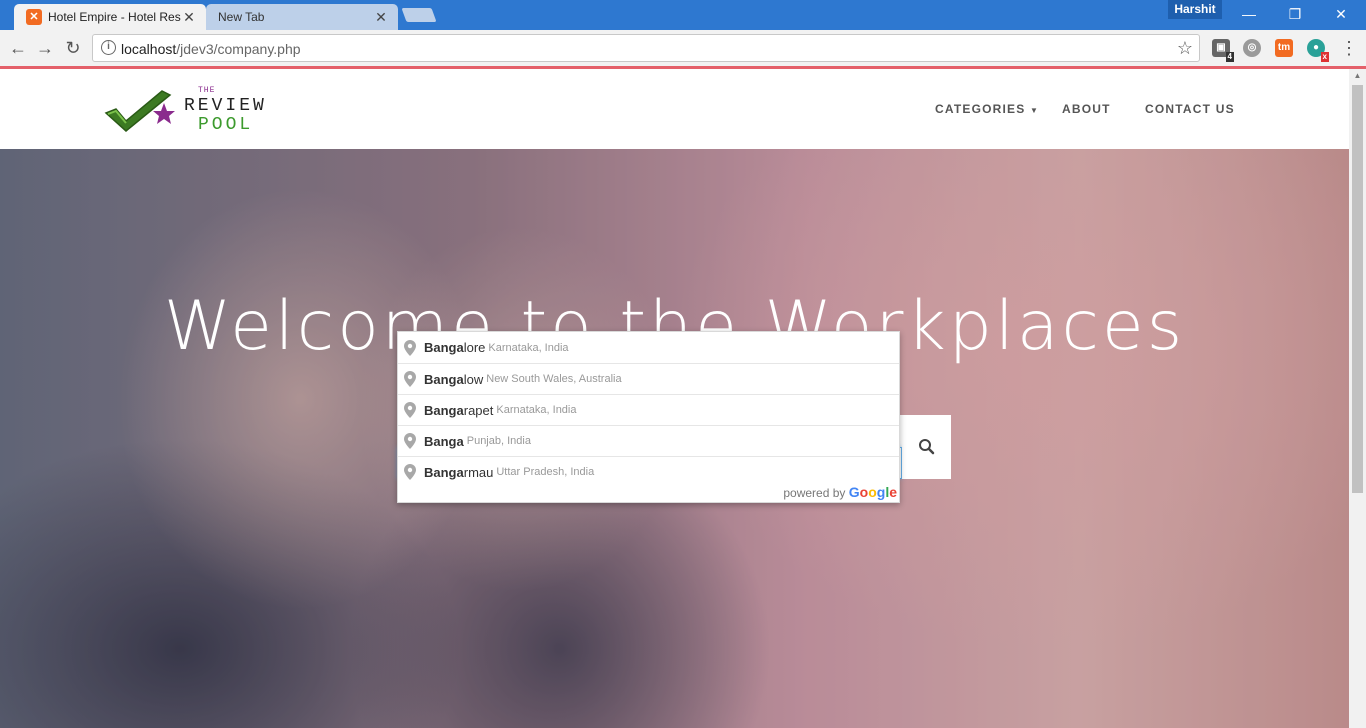 Image resolution: width=1366 pixels, height=728 pixels. What do you see at coordinates (478, 410) in the screenshot?
I see `autocomplete-rest: rapet` at bounding box center [478, 410].